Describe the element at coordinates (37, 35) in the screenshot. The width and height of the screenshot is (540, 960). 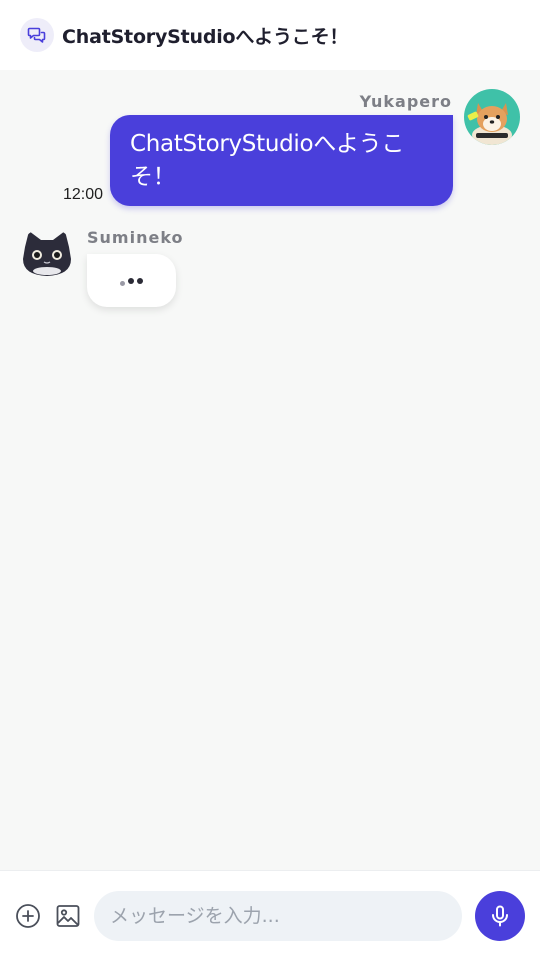
I see `chat-bubbles-icon` at that location.